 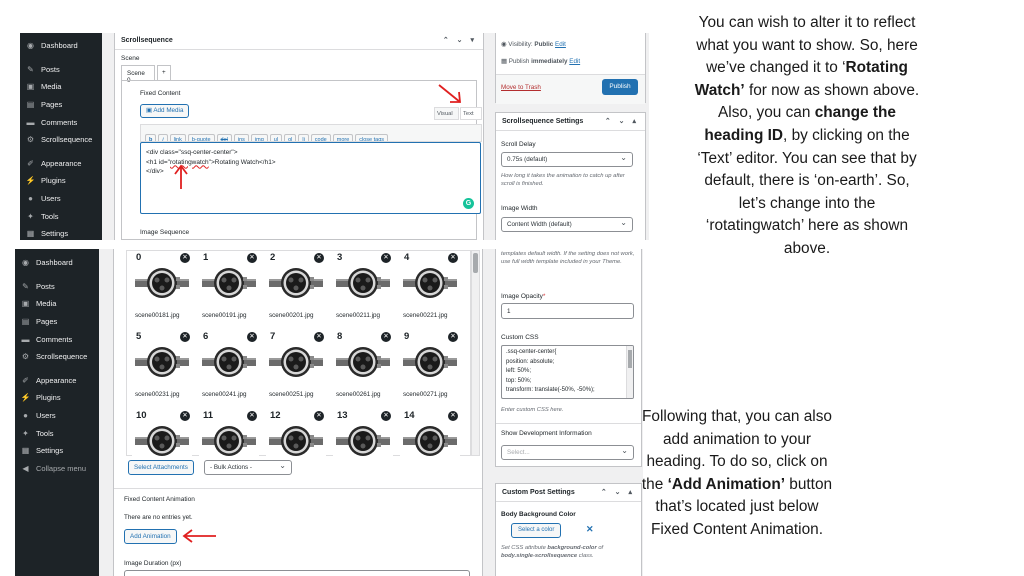 What do you see at coordinates (177, 137) in the screenshot?
I see `quicktag-button: link` at bounding box center [177, 137].